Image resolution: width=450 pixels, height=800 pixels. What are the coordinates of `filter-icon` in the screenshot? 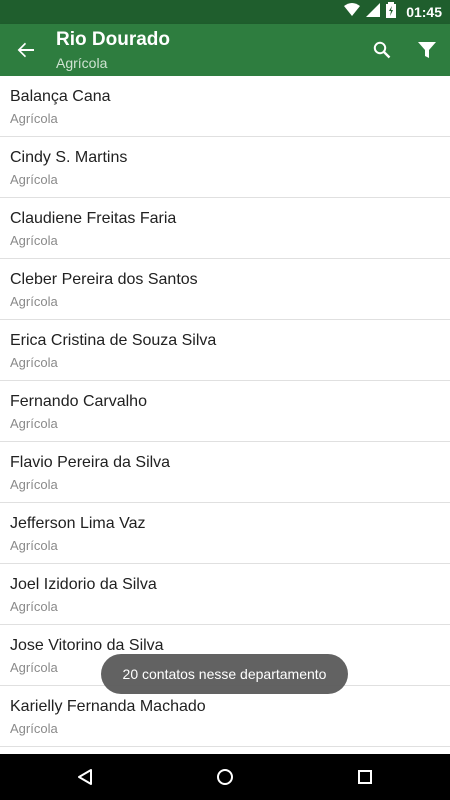 It's located at (427, 50).